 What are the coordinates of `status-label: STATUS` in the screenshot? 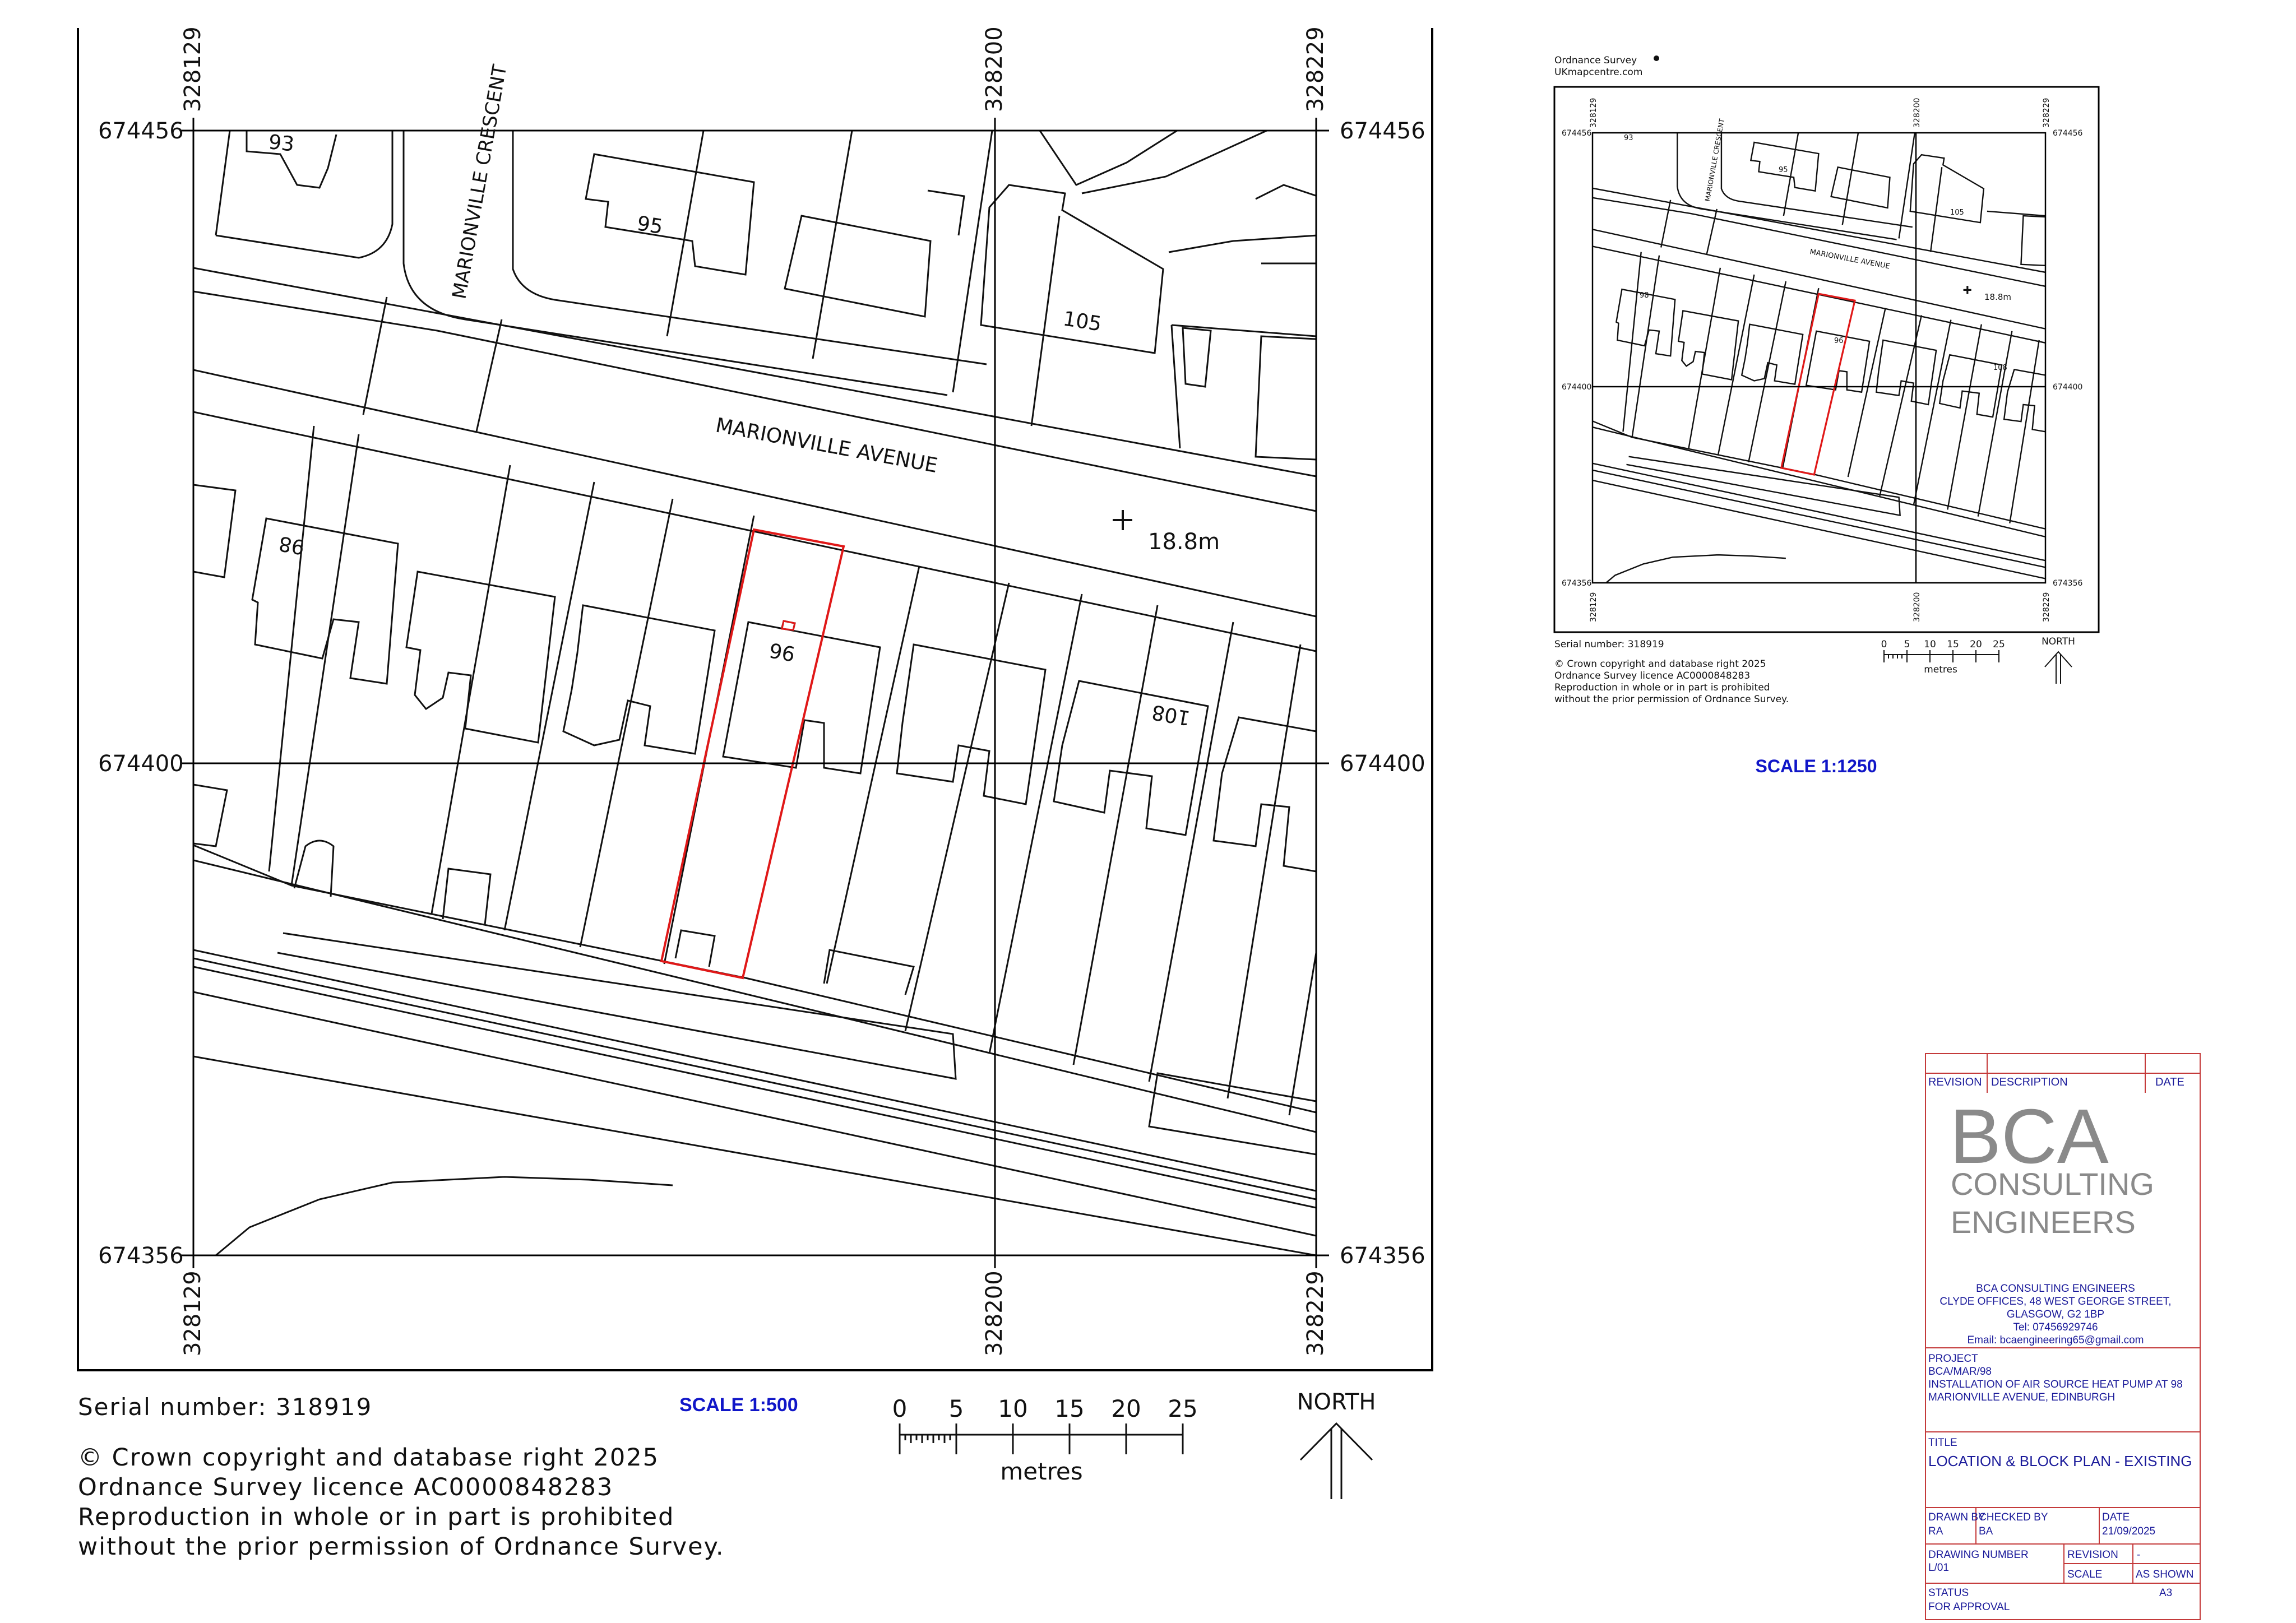 It's located at (1948, 1593).